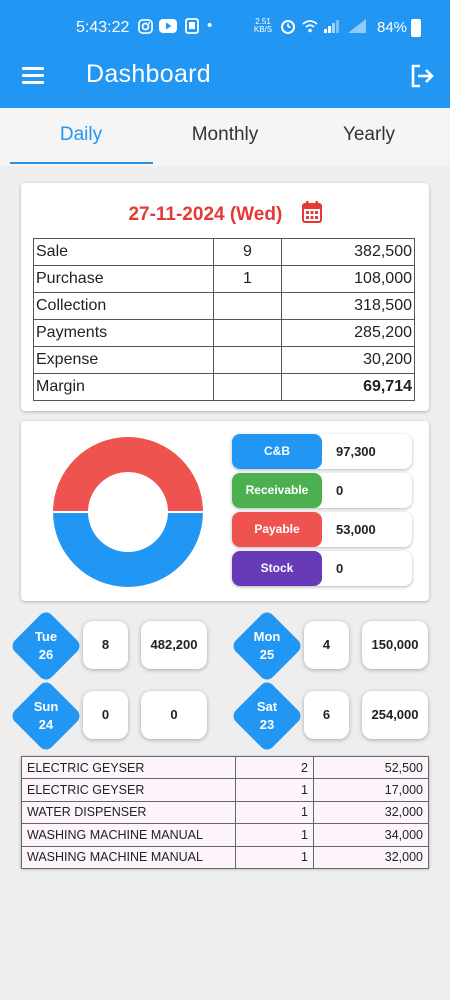 The width and height of the screenshot is (450, 1000). I want to click on table-row: ELECTRIC GEYSER 2 52,500, so click(225, 767).